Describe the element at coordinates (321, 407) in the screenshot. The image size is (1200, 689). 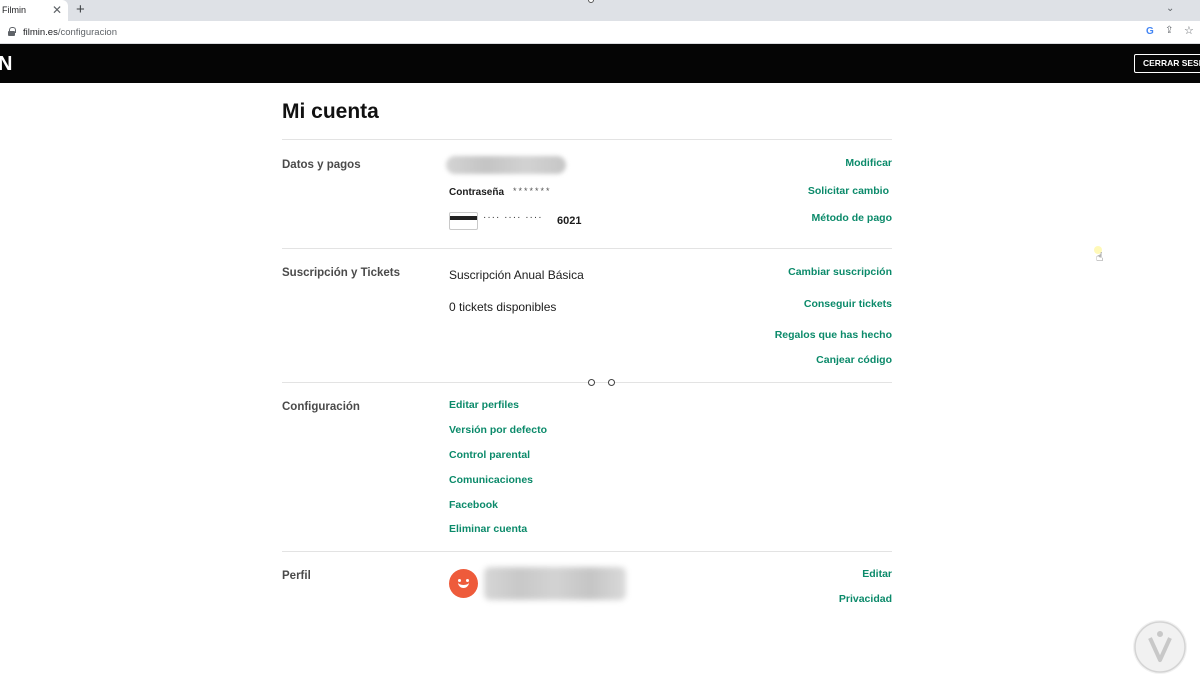
I see `section-label-configuracion: Configuración` at that location.